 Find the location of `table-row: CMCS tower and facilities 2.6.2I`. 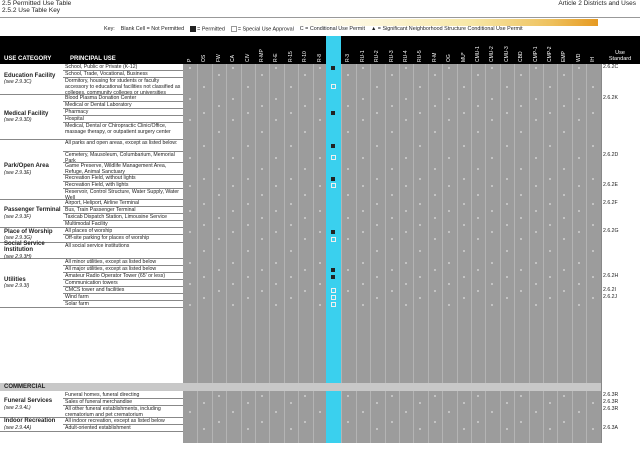

table-row: CMCS tower and facilities 2.6.2I is located at coordinates (320, 290).